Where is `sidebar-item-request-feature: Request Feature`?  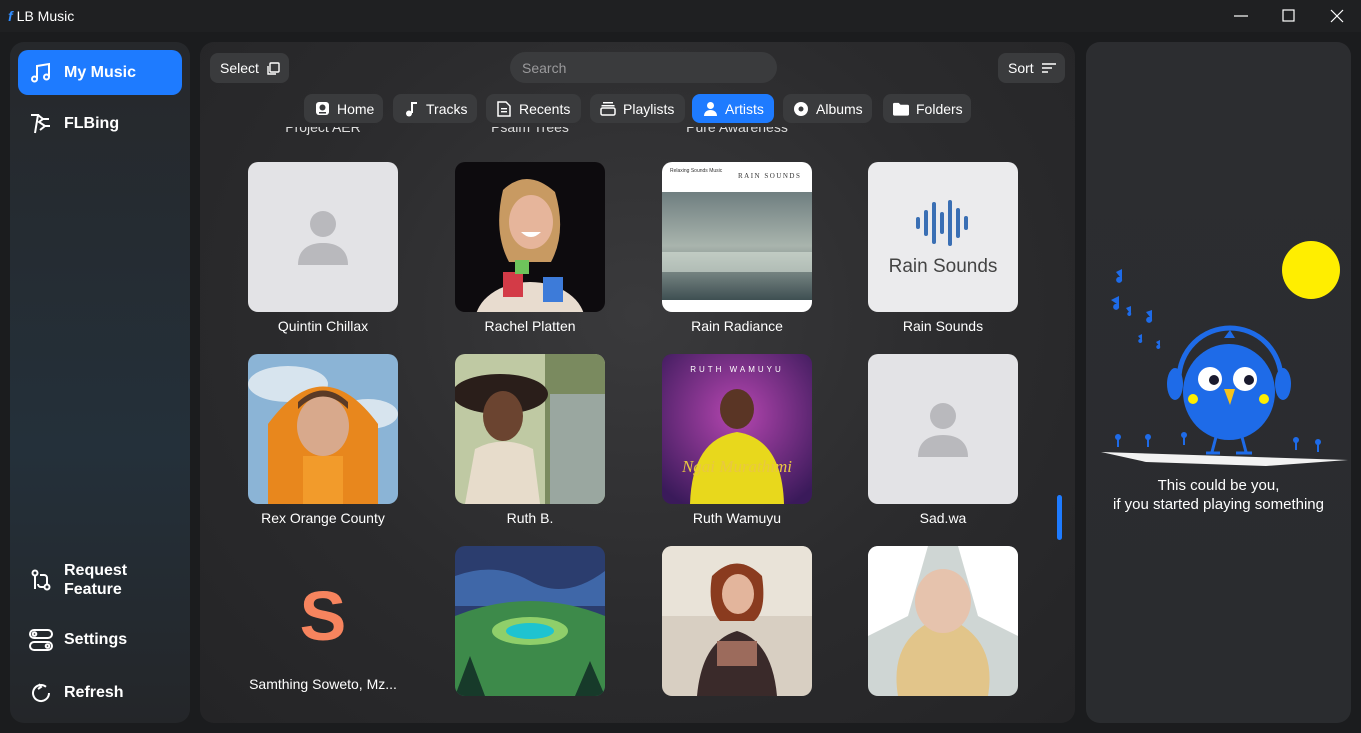 sidebar-item-request-feature: Request Feature is located at coordinates (100, 579).